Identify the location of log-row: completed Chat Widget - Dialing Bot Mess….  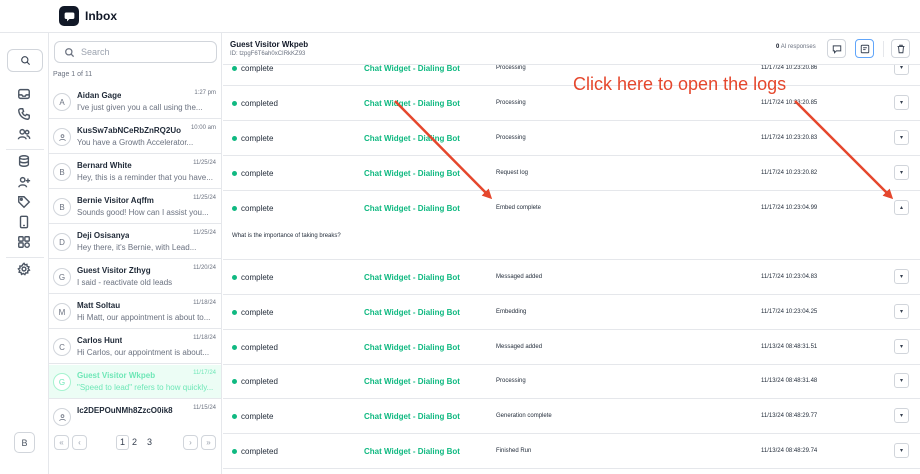
(571, 347).